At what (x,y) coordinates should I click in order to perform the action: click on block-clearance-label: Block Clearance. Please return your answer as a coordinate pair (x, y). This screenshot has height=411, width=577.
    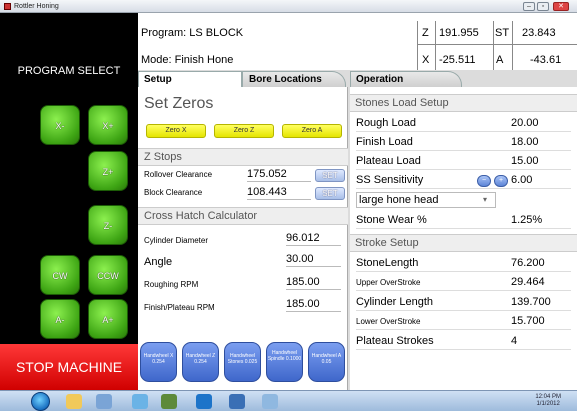
    Looking at the image, I should click on (173, 192).